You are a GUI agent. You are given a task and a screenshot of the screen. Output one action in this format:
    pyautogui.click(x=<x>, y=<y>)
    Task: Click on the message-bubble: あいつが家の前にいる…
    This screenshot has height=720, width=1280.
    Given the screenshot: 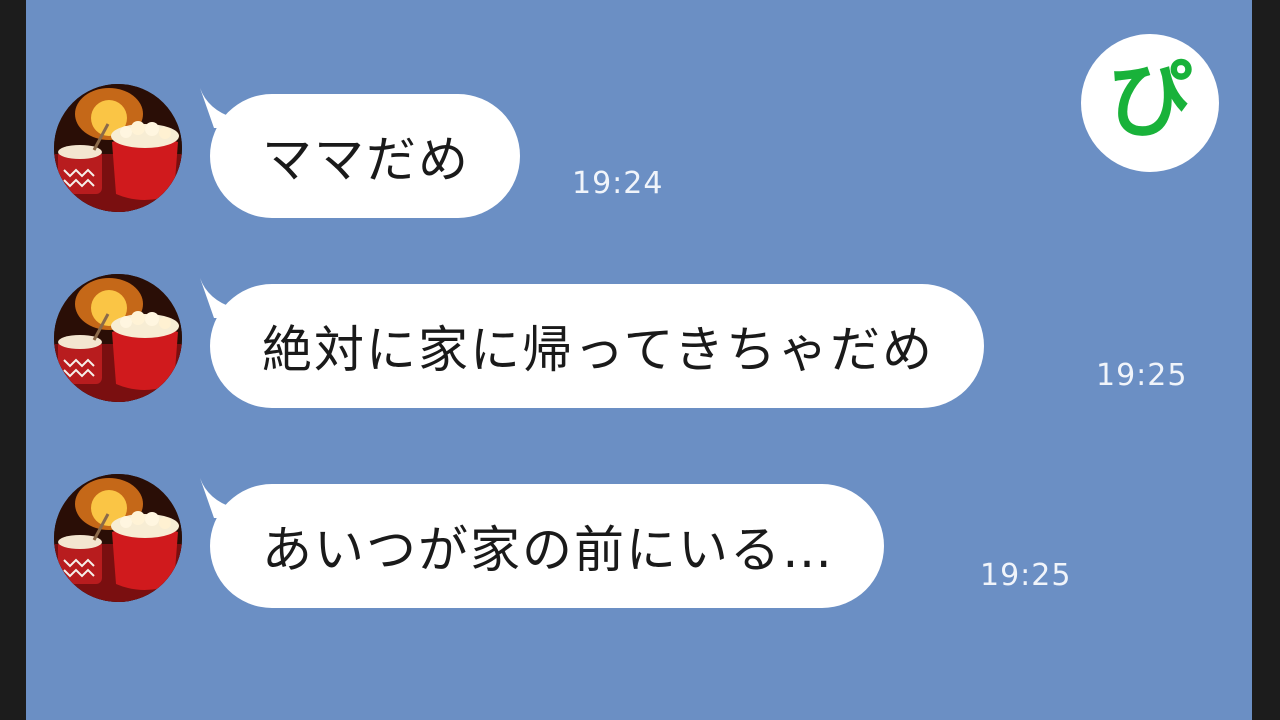 What is the action you would take?
    pyautogui.click(x=547, y=546)
    